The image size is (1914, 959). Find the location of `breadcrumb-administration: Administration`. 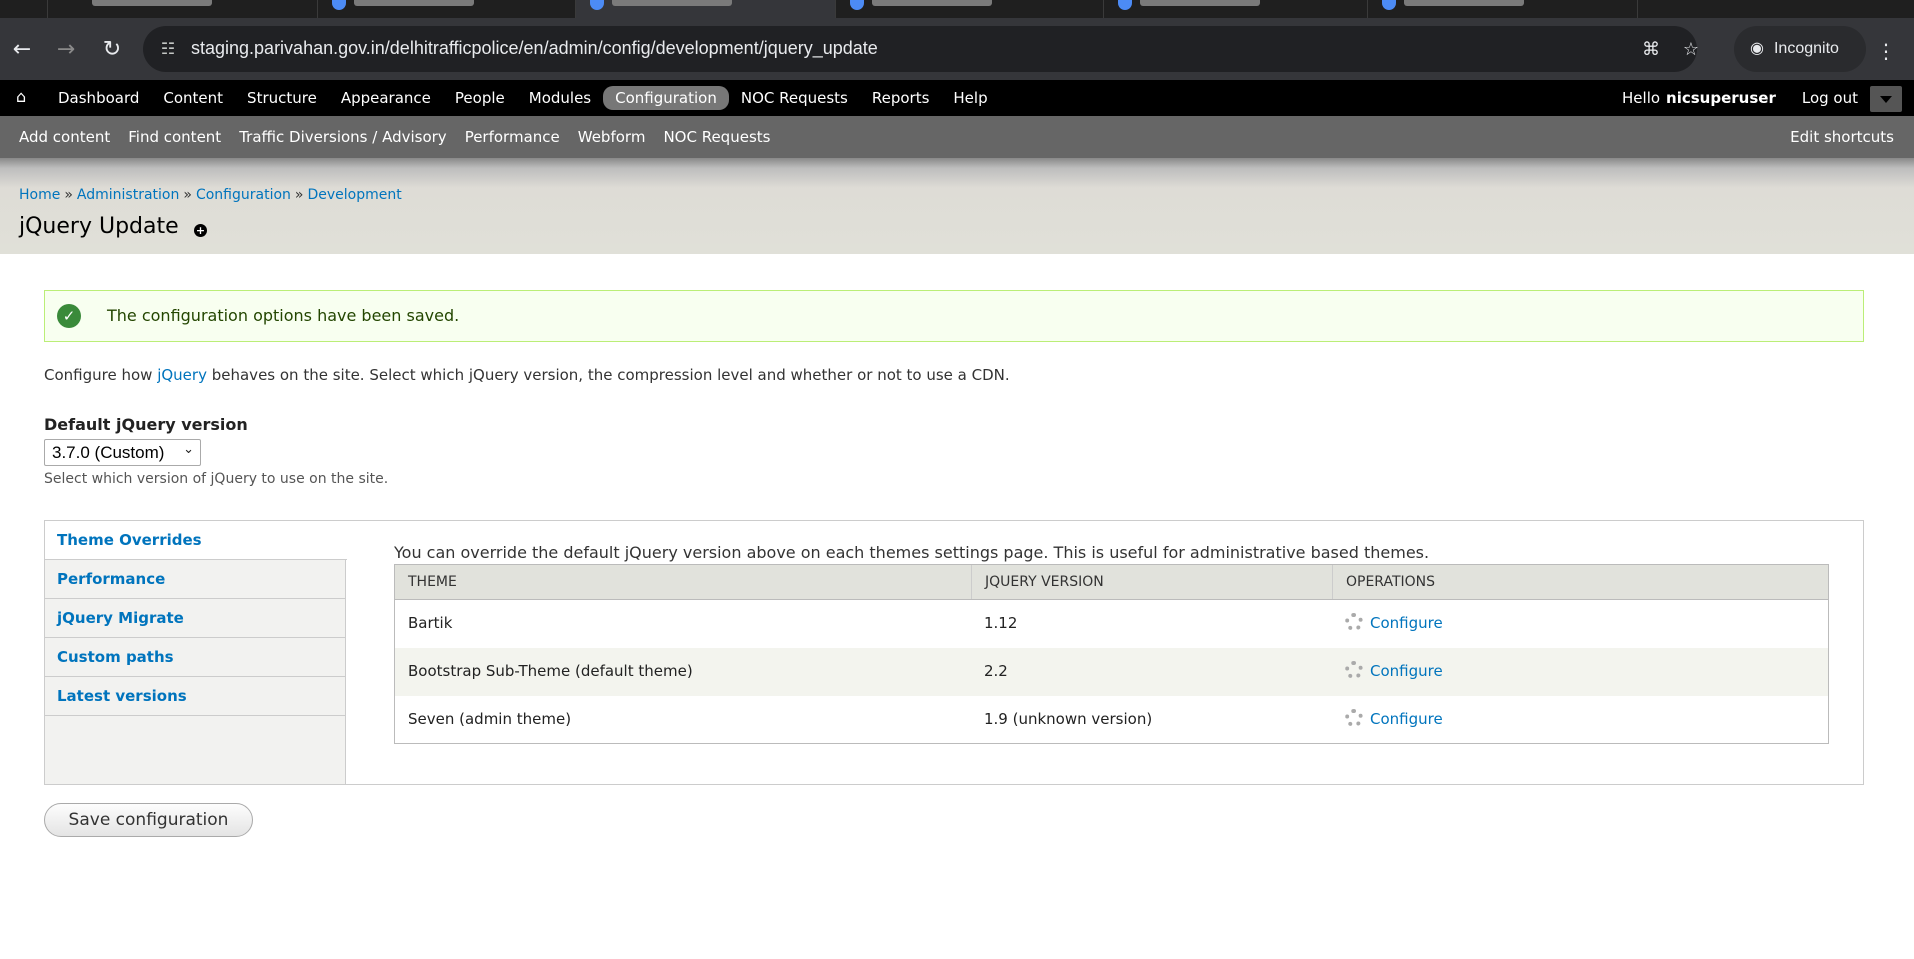

breadcrumb-administration: Administration is located at coordinates (128, 195).